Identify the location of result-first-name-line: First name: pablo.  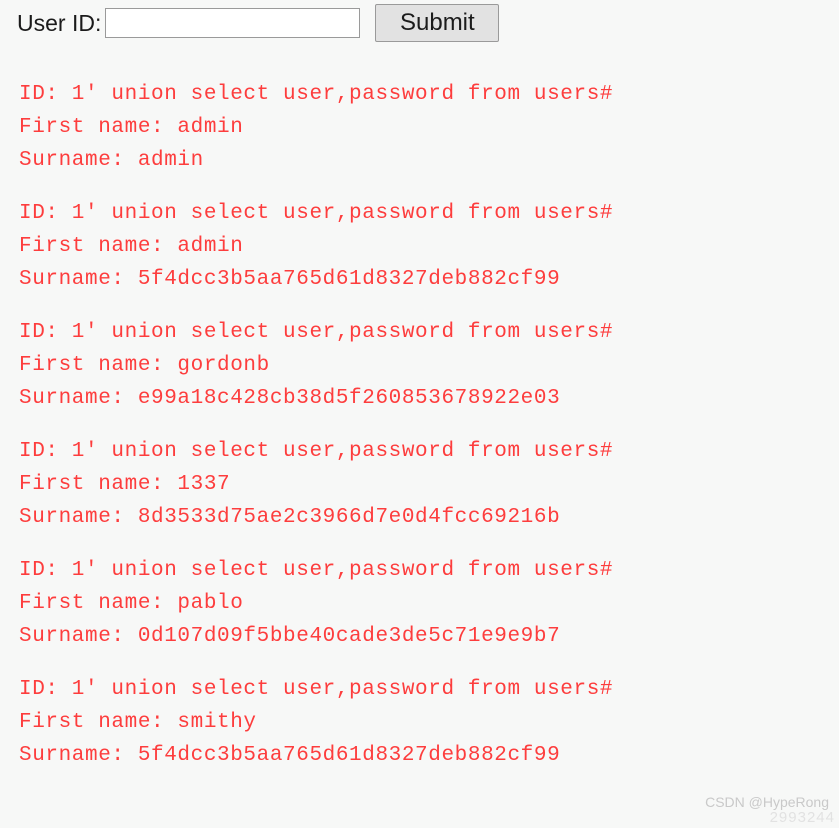
(131, 603).